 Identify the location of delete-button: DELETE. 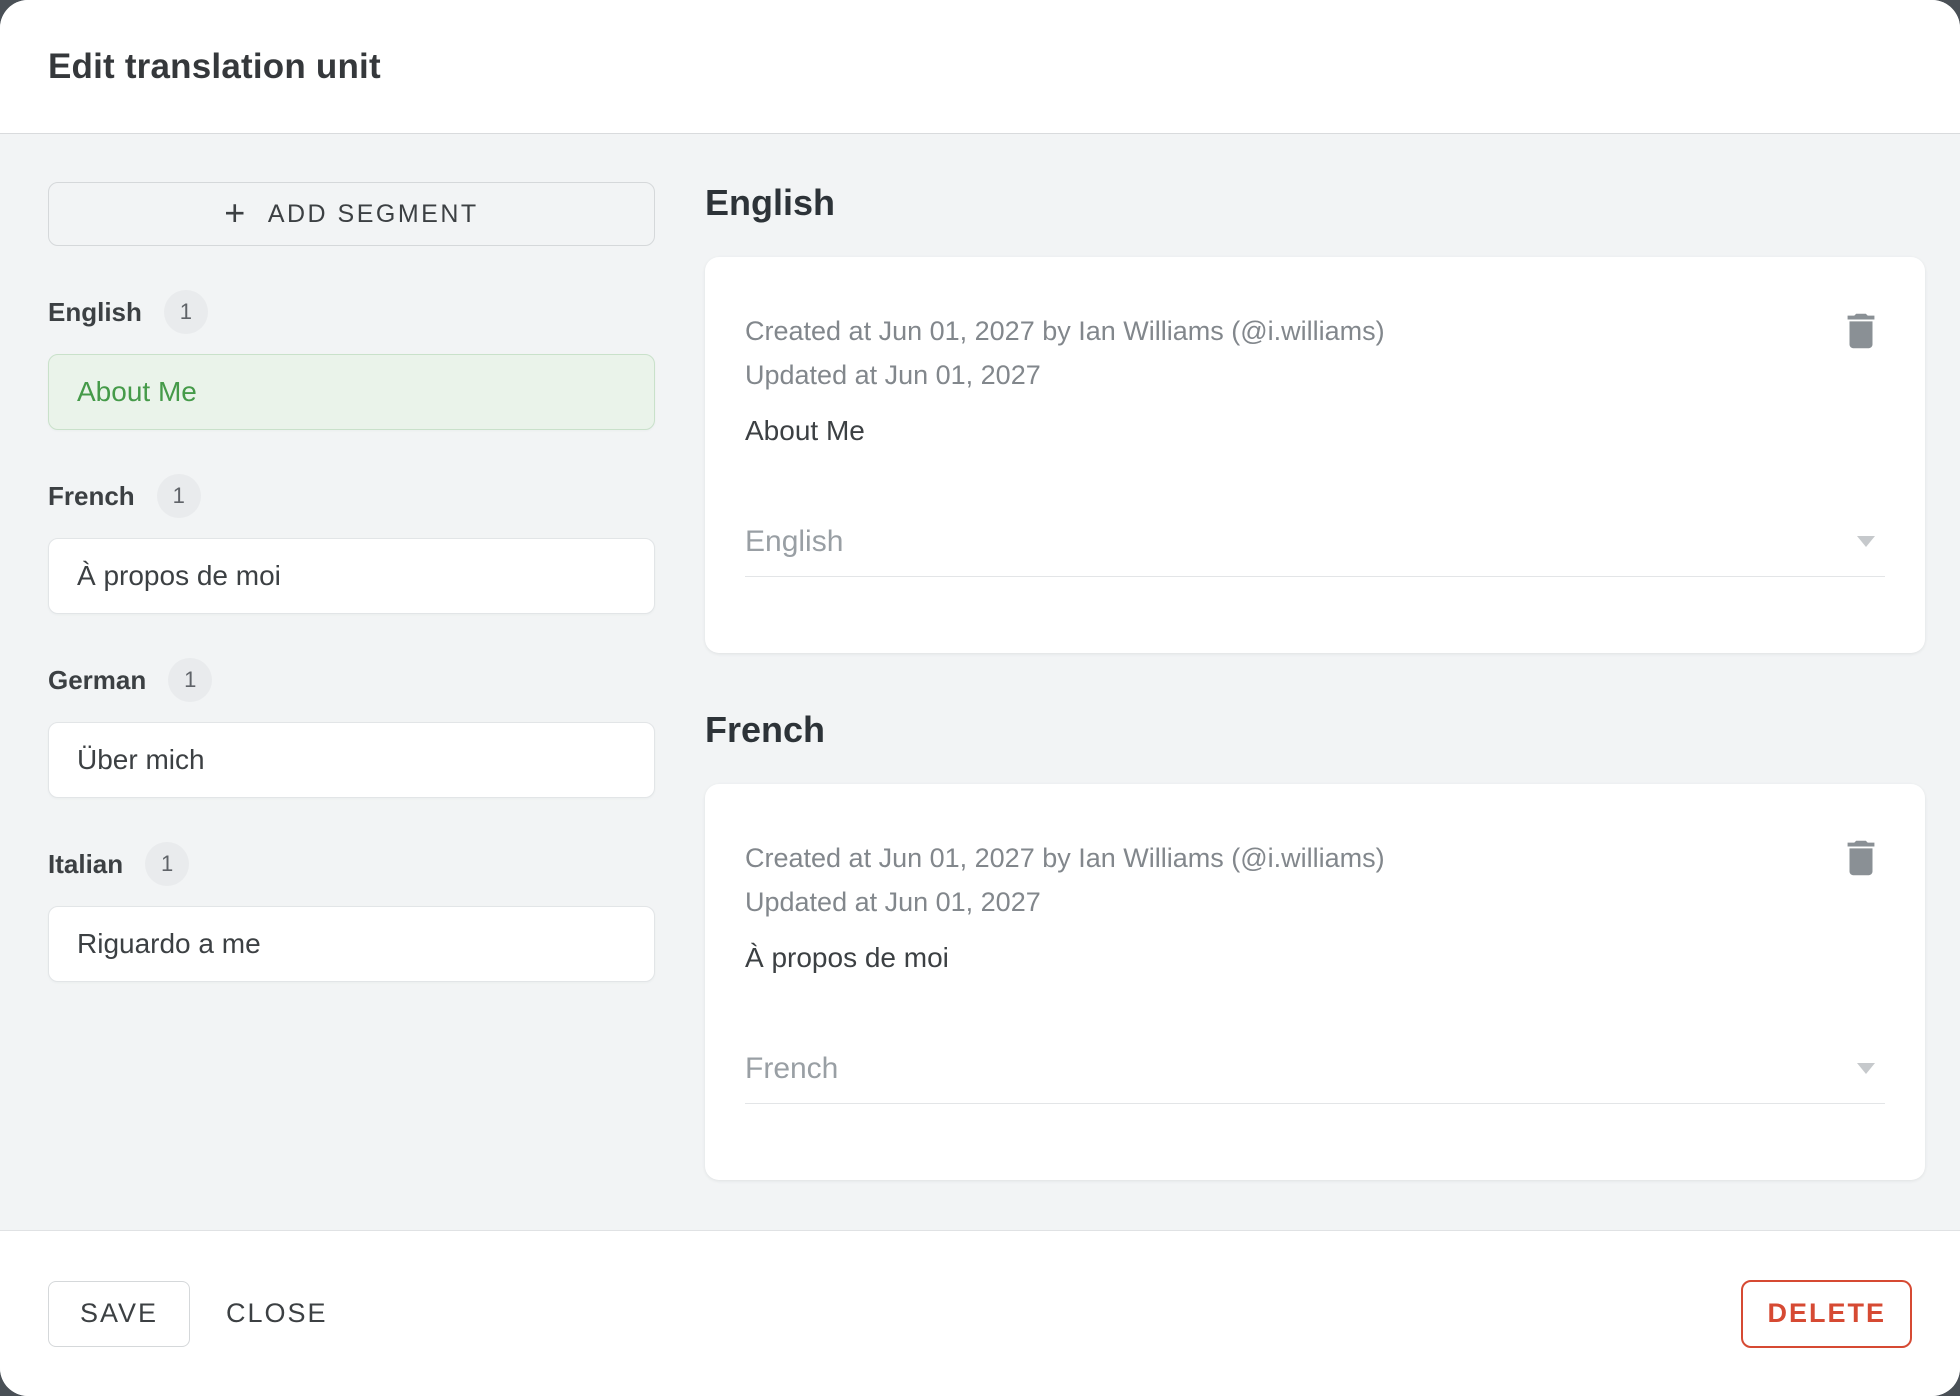
(1826, 1313).